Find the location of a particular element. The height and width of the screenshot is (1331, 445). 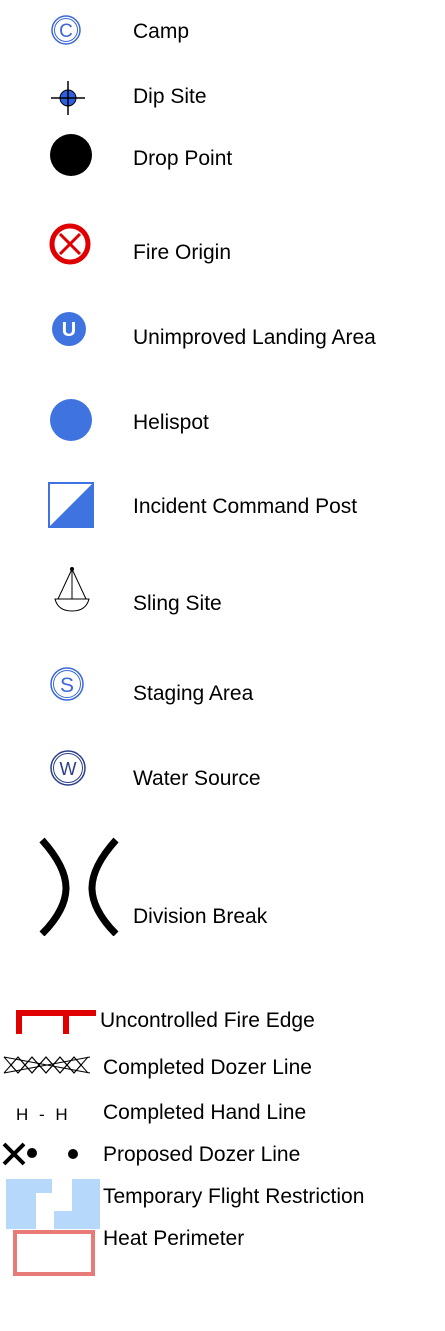

legend-label-completed-hand-line: Completed Hand Line is located at coordinates (205, 1112).